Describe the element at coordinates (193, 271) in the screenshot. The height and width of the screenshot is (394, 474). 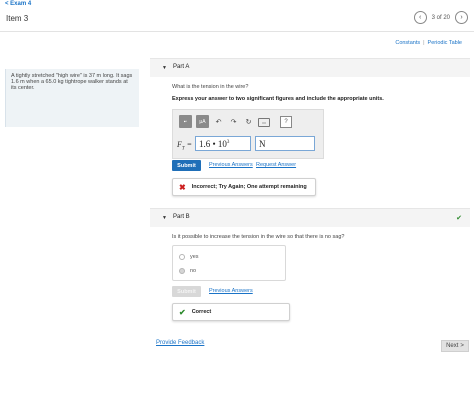
I see `option-no-label: no` at that location.